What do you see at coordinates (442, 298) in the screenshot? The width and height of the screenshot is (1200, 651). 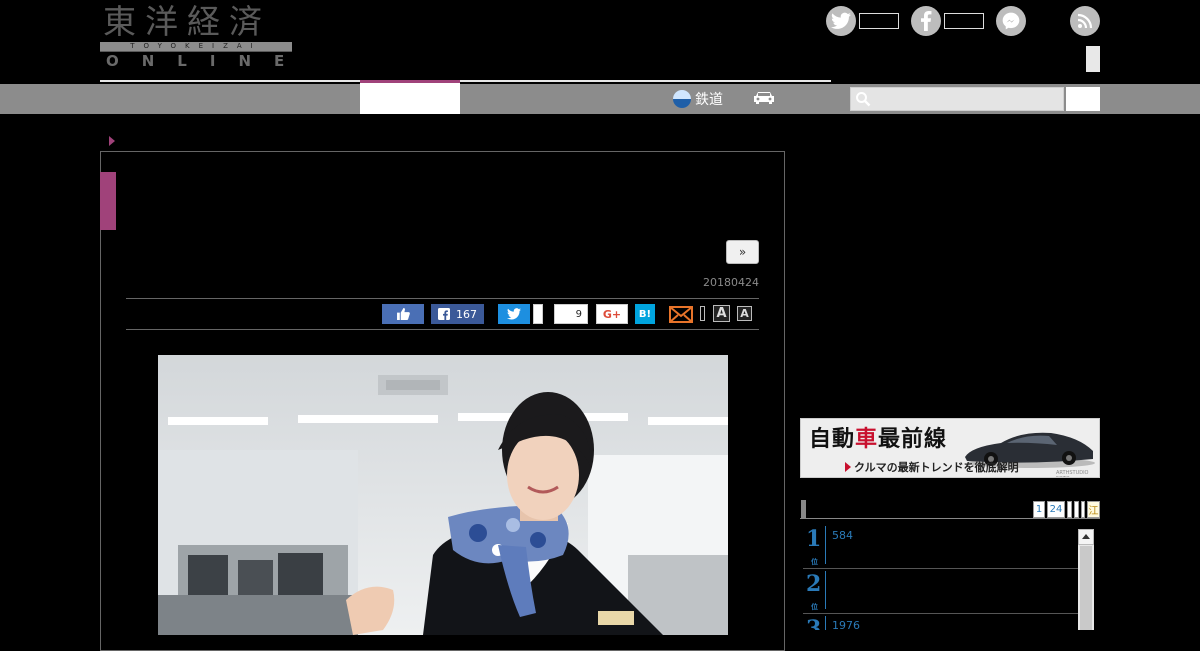 I see `share-top-divider` at bounding box center [442, 298].